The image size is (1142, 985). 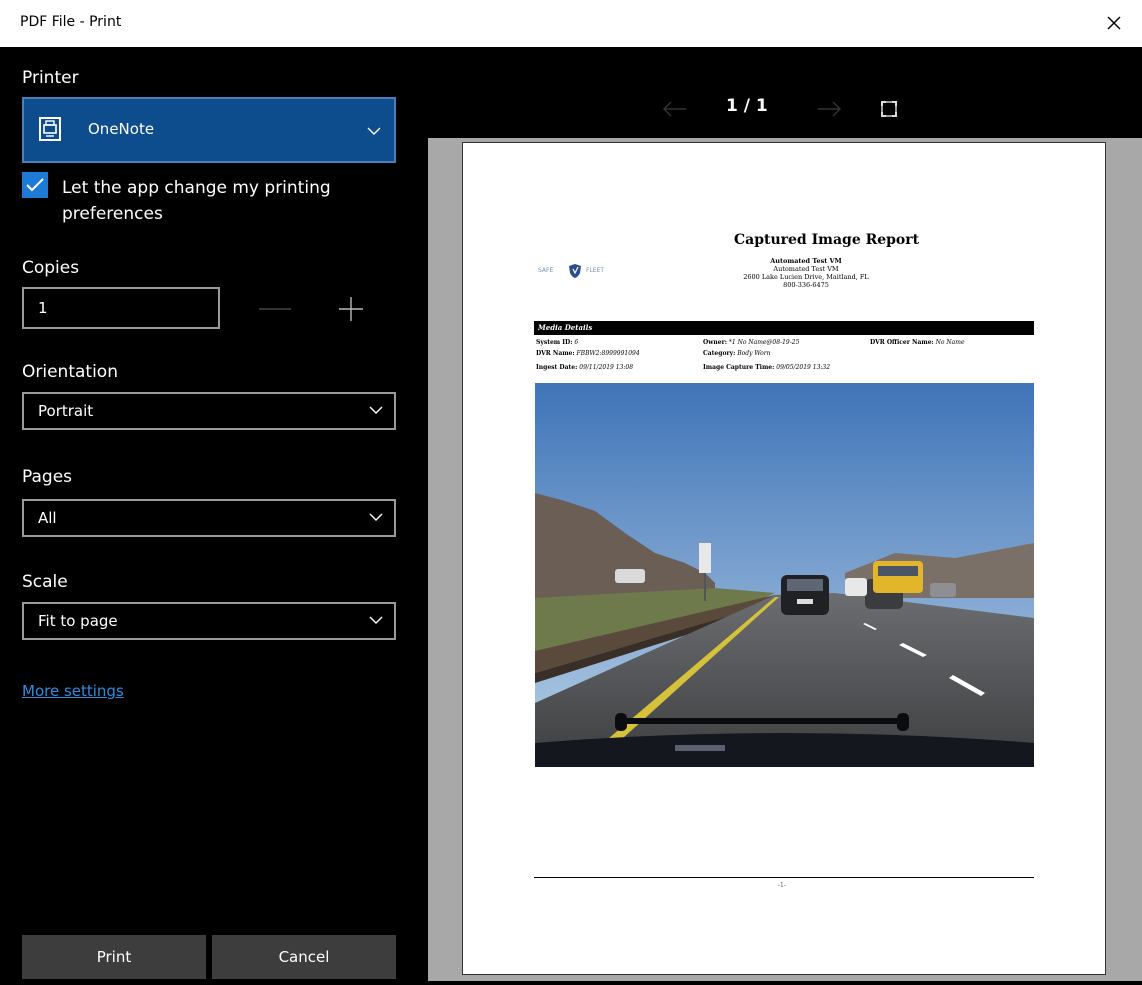 What do you see at coordinates (1114, 23) in the screenshot?
I see `close-icon` at bounding box center [1114, 23].